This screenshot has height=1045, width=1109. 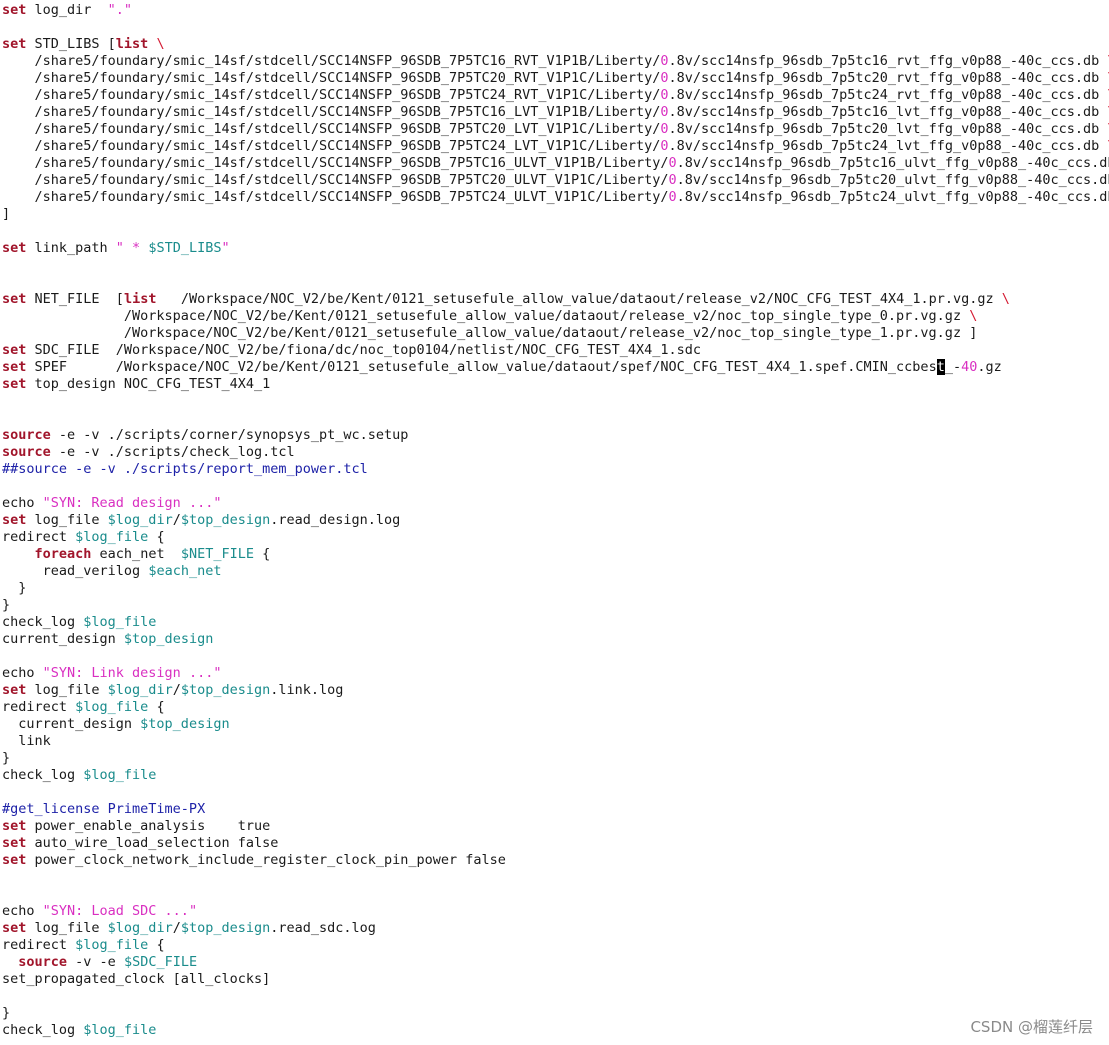 What do you see at coordinates (6, 214) in the screenshot?
I see `code-line: ]` at bounding box center [6, 214].